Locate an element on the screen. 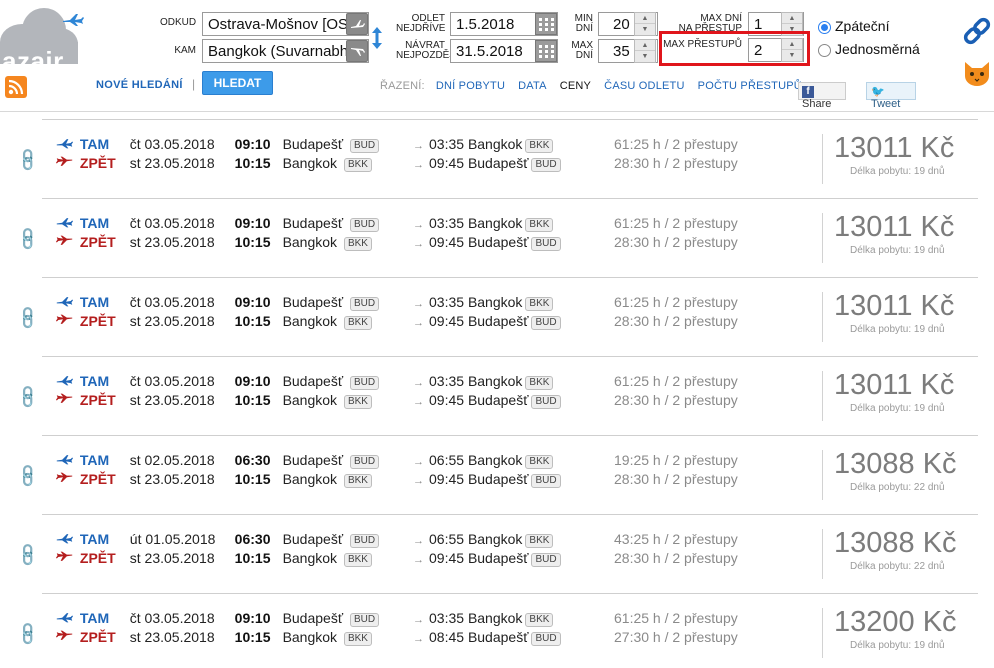 Image resolution: width=994 pixels, height=668 pixels. from-field: Ostrava-Mošnov [OS is located at coordinates (285, 24).